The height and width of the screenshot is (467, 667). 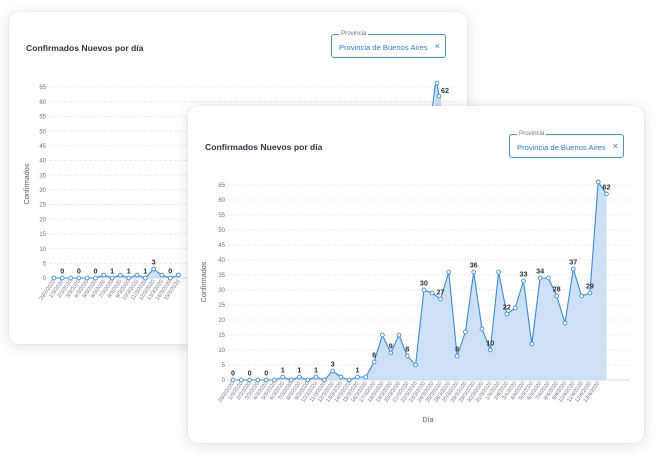 What do you see at coordinates (540, 271) in the screenshot?
I see `data-label: 34` at bounding box center [540, 271].